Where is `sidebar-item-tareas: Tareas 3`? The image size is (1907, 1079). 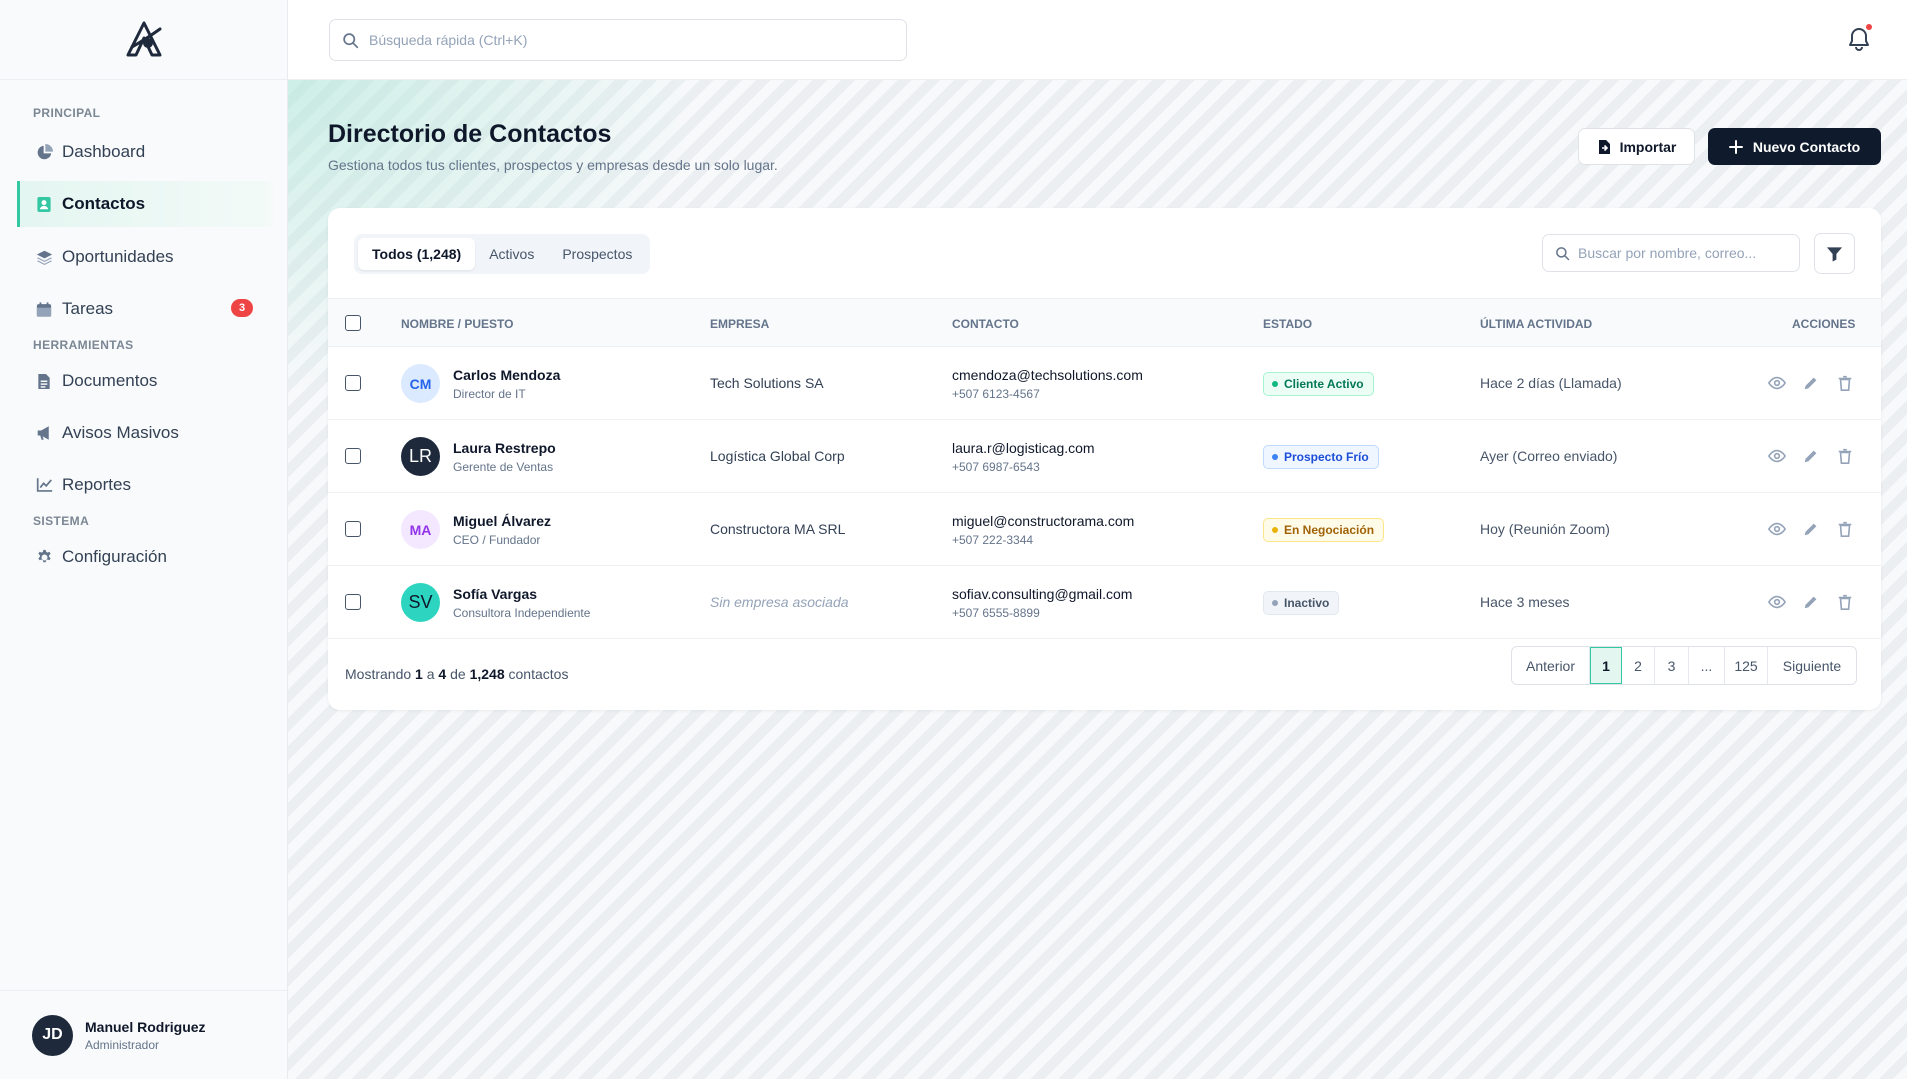
sidebar-item-tareas: Tareas 3 is located at coordinates (145, 309).